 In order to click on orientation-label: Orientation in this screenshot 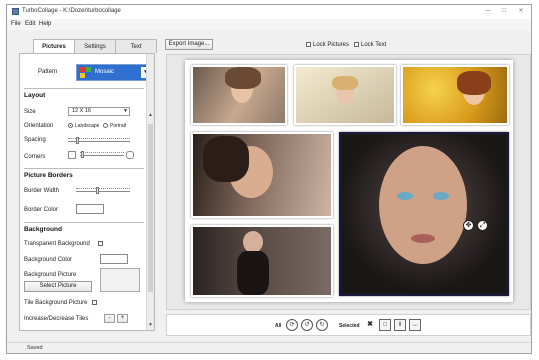, I will do `click(39, 126)`.